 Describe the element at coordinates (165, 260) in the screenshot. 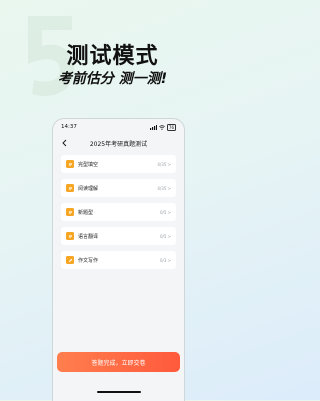

I see `section-progress: 0/3 >` at that location.